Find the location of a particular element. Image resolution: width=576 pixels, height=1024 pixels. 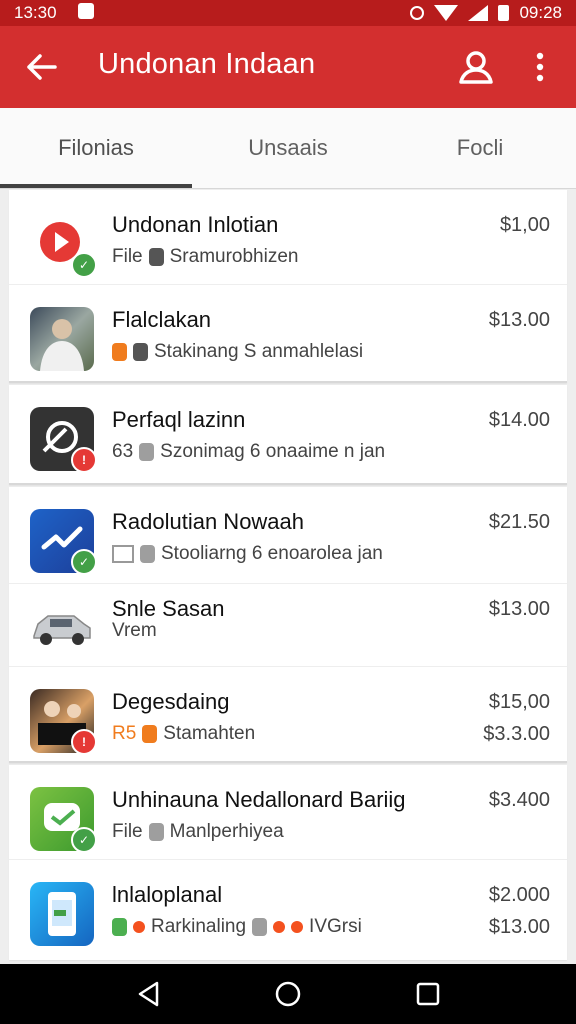

item-sub-suffix: IVGrsi is located at coordinates (335, 926).